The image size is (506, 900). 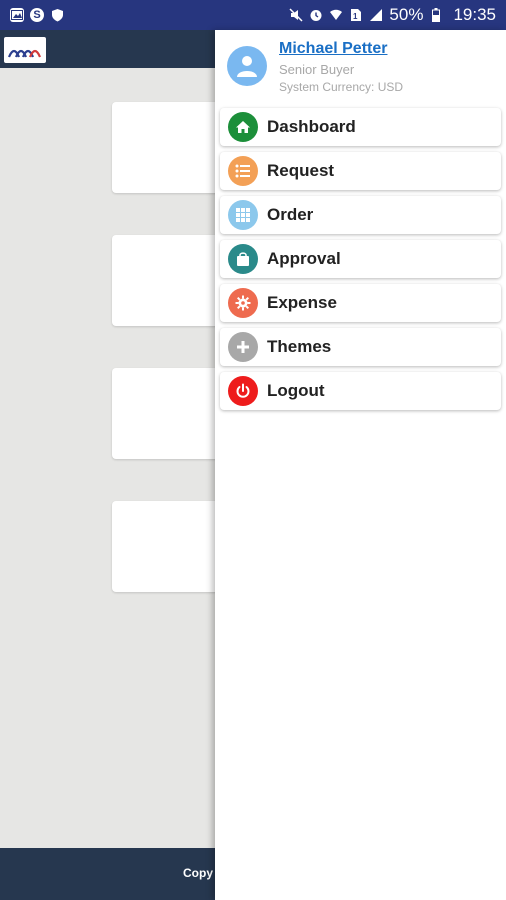 I want to click on menu-item-themes: Themes, so click(x=360, y=347).